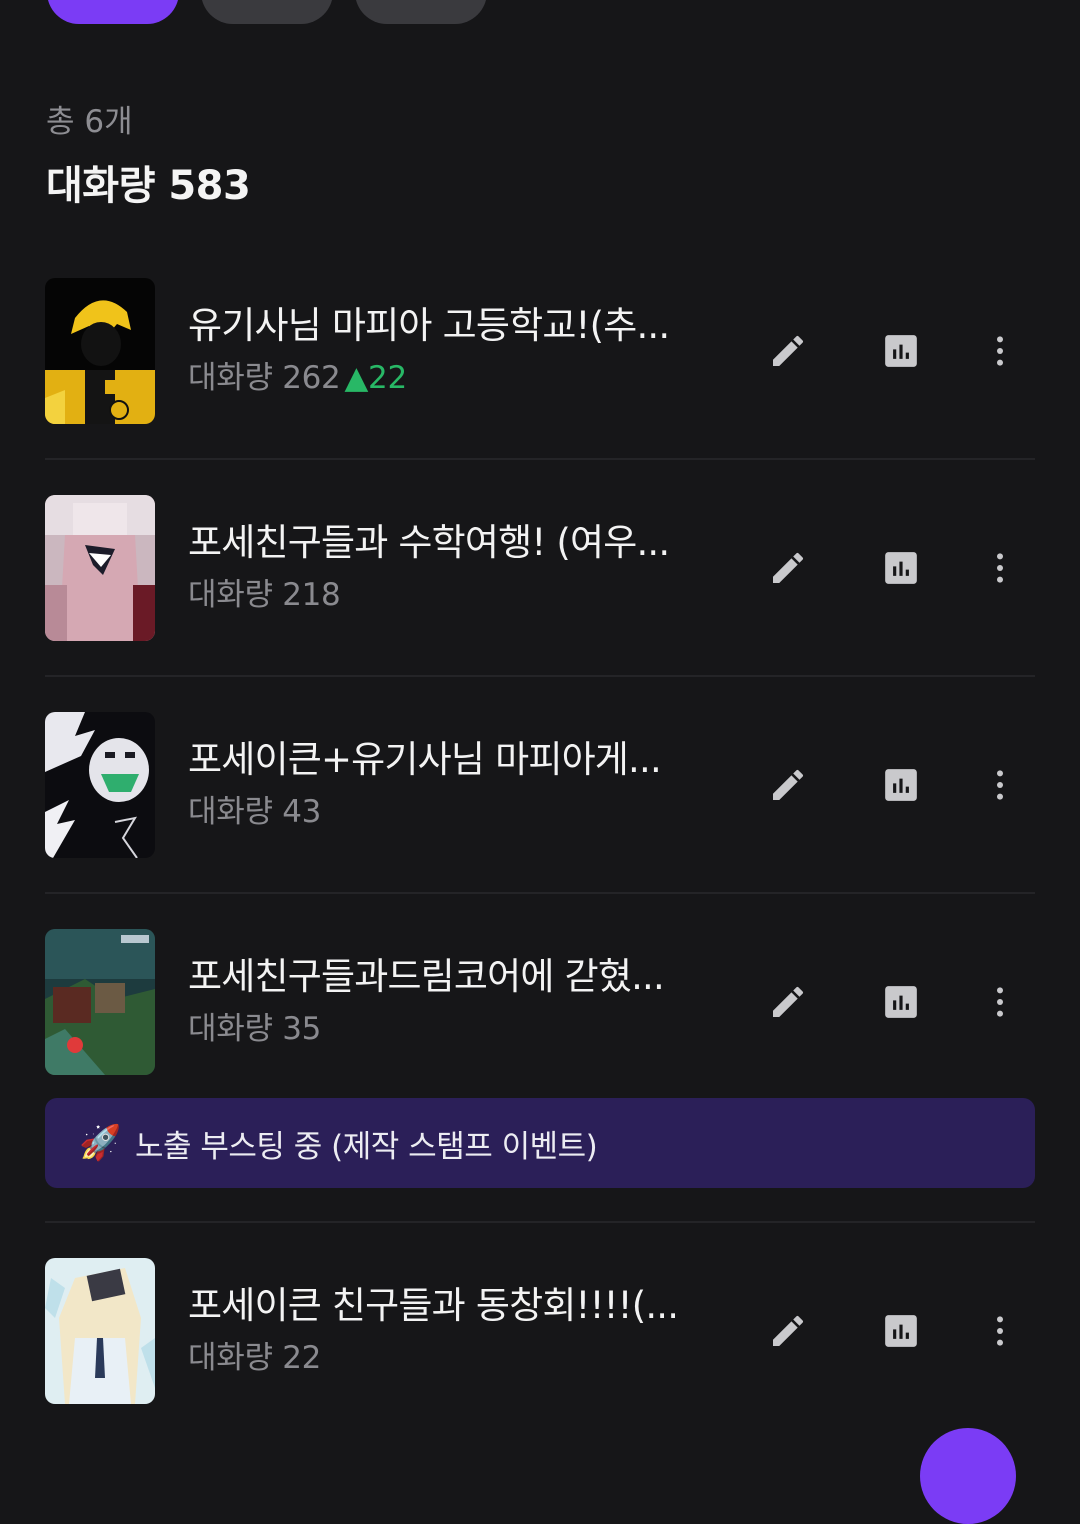 The width and height of the screenshot is (1080, 1524). I want to click on list-item: 유기사님 마피아 고등학교!(추... 대화량 262 ▲22, so click(540, 351).